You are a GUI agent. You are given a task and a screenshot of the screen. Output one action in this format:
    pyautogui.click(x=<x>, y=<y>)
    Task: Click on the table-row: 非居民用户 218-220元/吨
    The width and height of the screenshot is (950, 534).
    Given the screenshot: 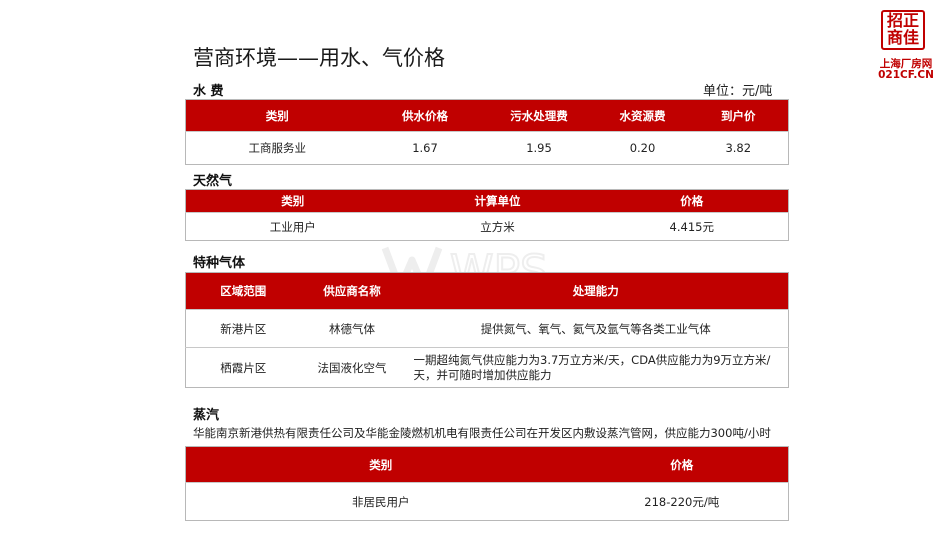 What is the action you would take?
    pyautogui.click(x=487, y=501)
    